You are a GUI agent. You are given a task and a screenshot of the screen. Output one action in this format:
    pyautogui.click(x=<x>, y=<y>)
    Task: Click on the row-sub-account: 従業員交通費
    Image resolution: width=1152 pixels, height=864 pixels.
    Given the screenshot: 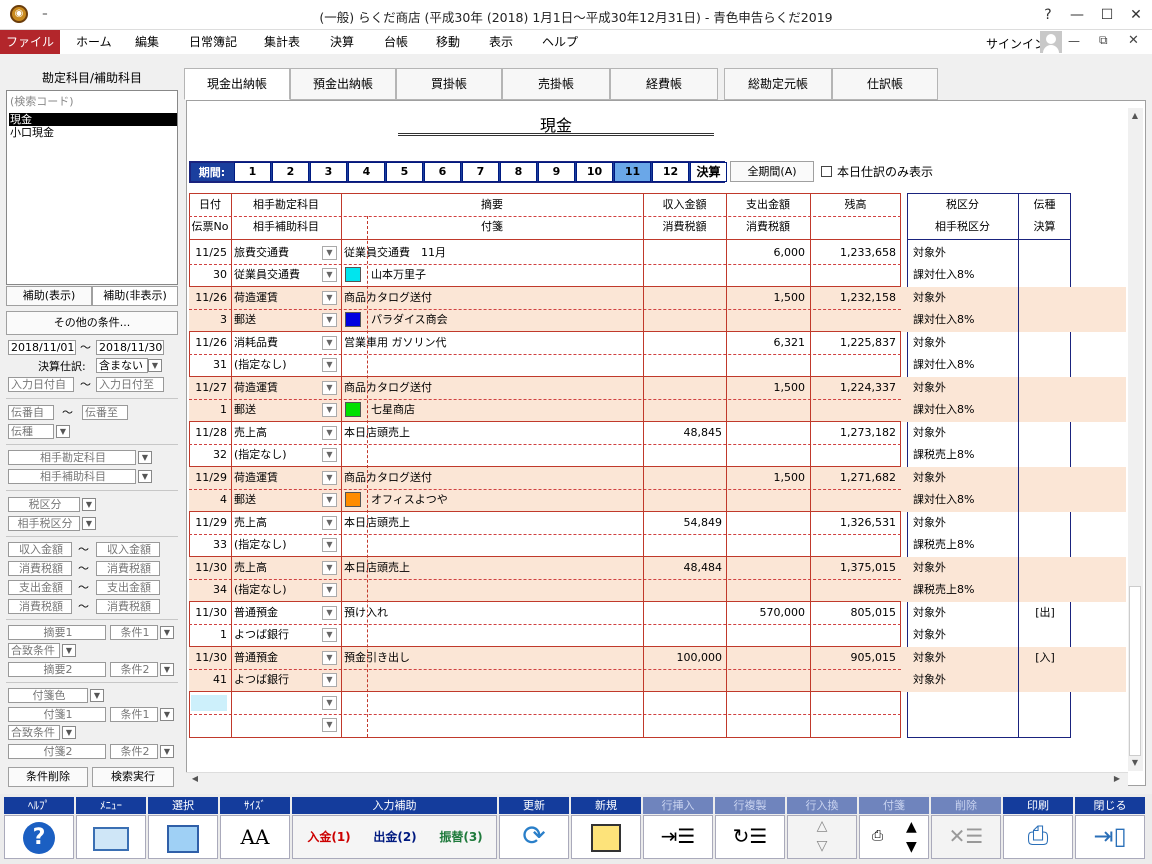 What is the action you would take?
    pyautogui.click(x=279, y=275)
    